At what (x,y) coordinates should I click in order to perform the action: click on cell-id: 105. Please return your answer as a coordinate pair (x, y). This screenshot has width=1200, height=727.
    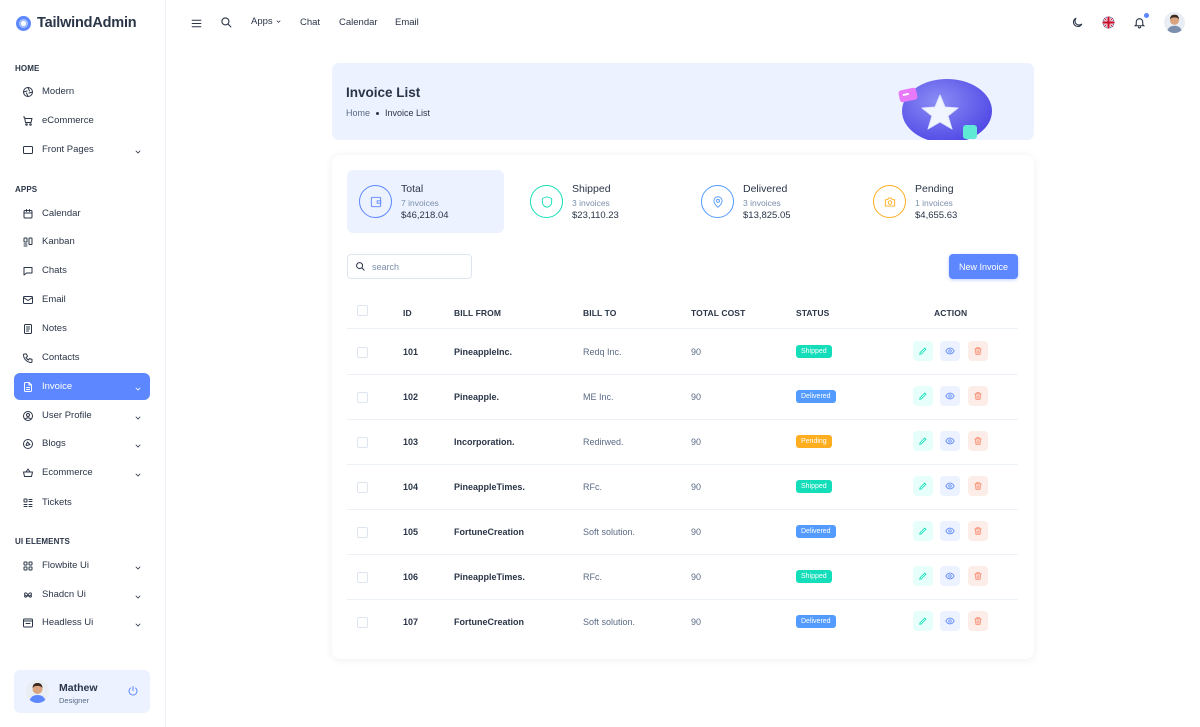
    Looking at the image, I should click on (411, 532).